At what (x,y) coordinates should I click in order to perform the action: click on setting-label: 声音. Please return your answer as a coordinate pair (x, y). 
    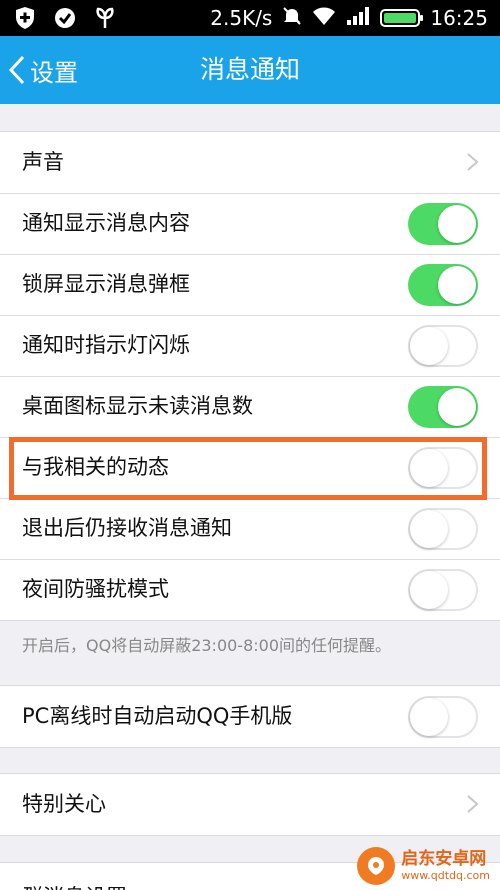
    Looking at the image, I should click on (43, 162).